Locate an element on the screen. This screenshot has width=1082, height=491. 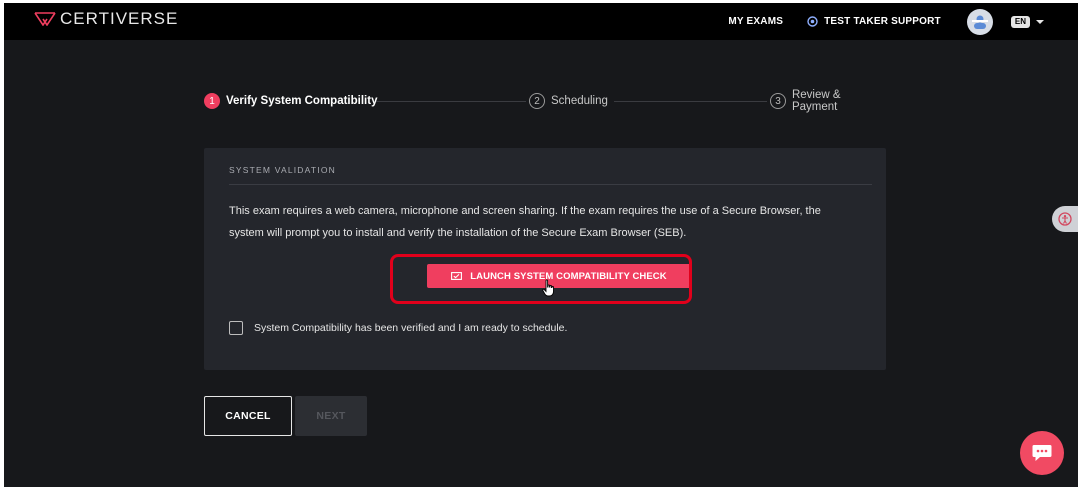
step-label: Scheduling is located at coordinates (579, 101).